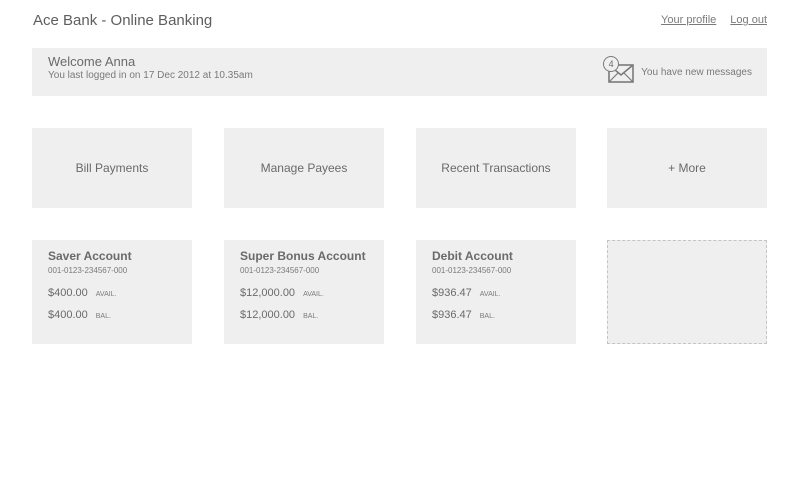 The width and height of the screenshot is (800, 480). I want to click on more-tile: + More, so click(687, 168).